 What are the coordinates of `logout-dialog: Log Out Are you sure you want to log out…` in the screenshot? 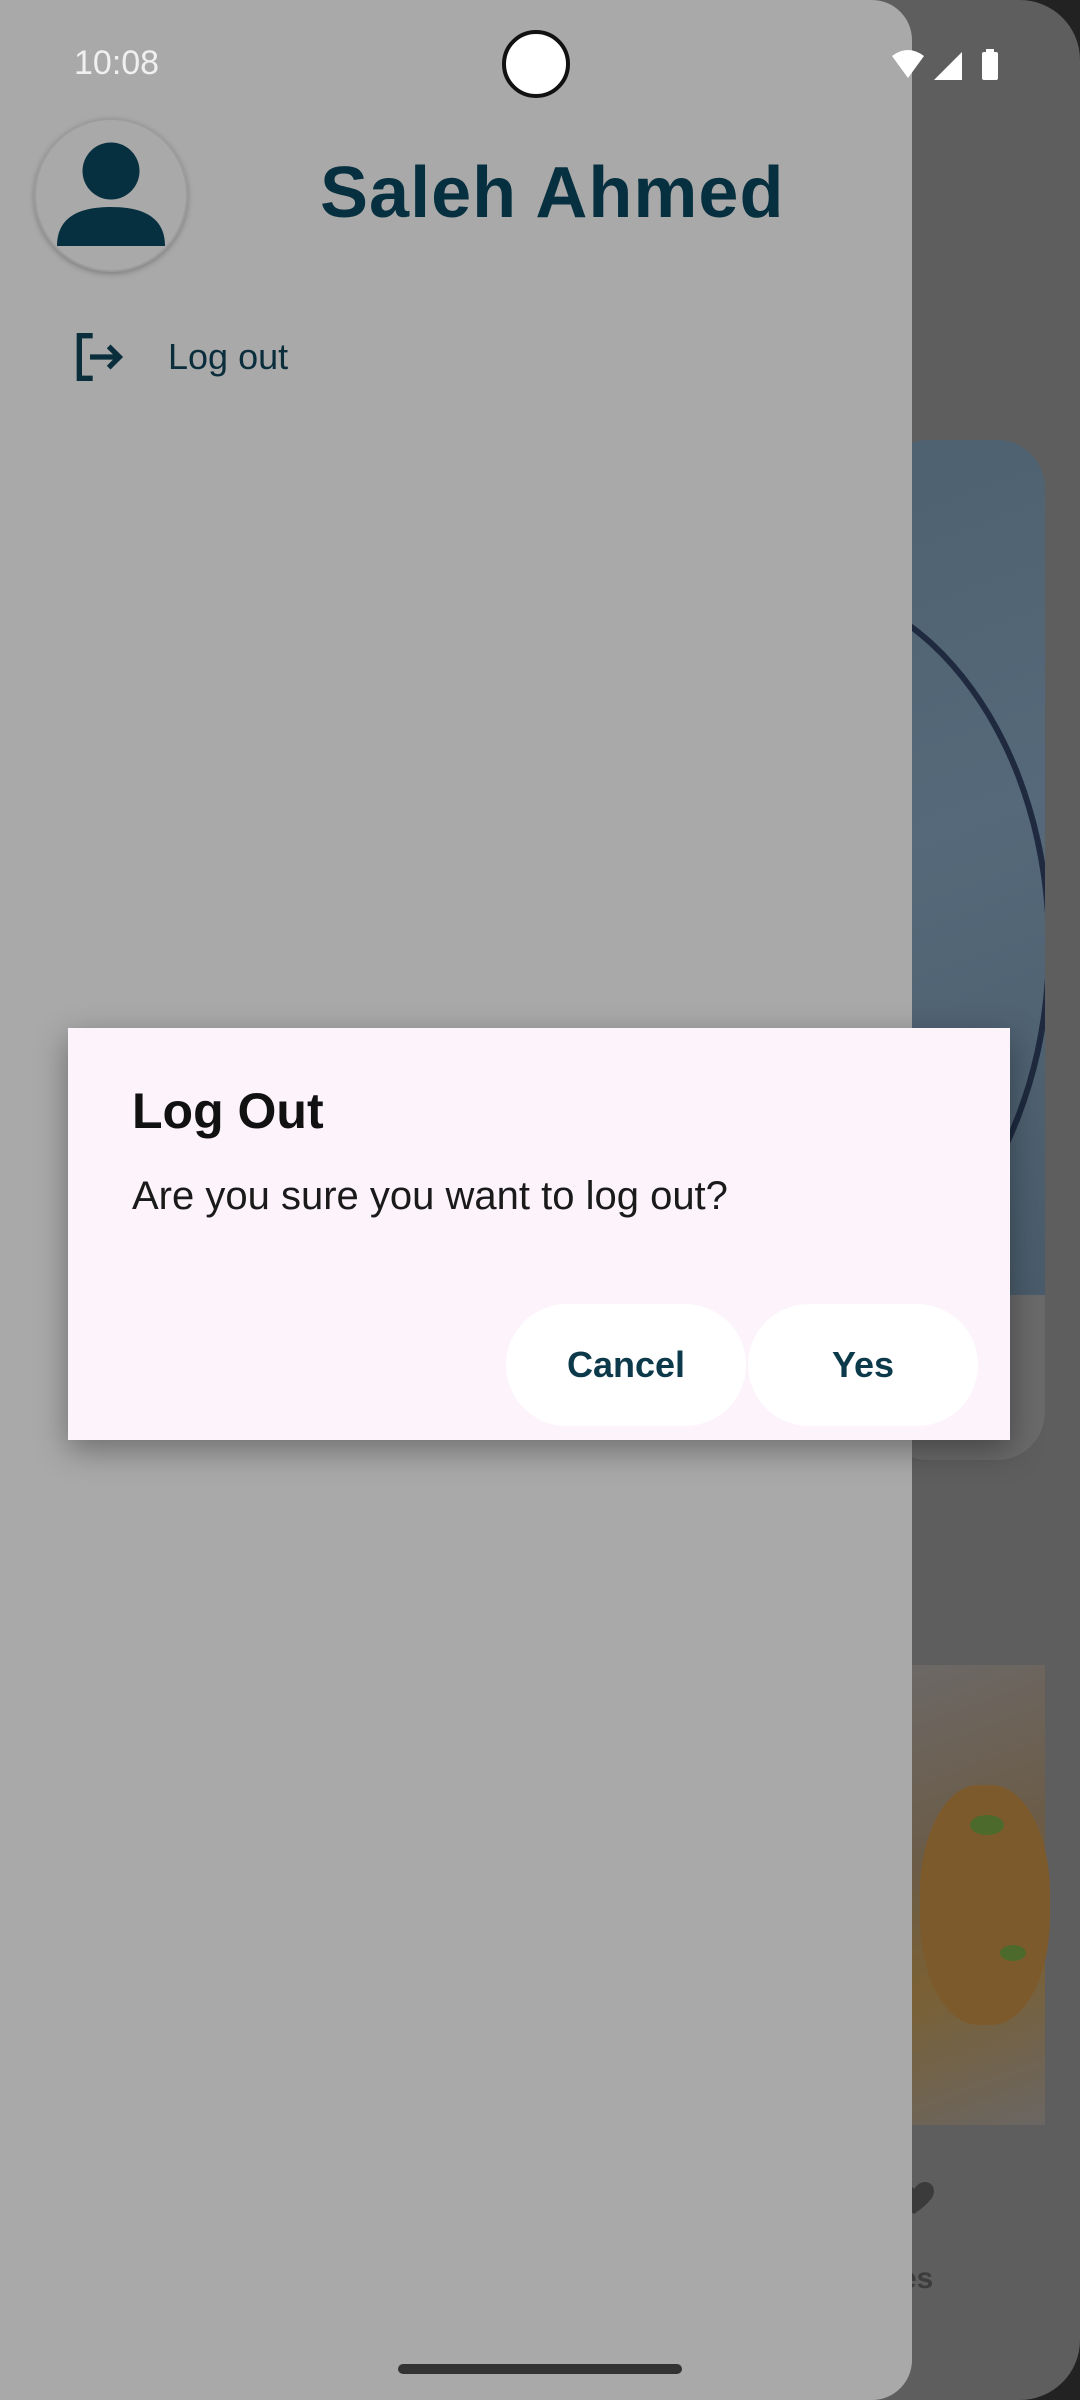 It's located at (539, 1234).